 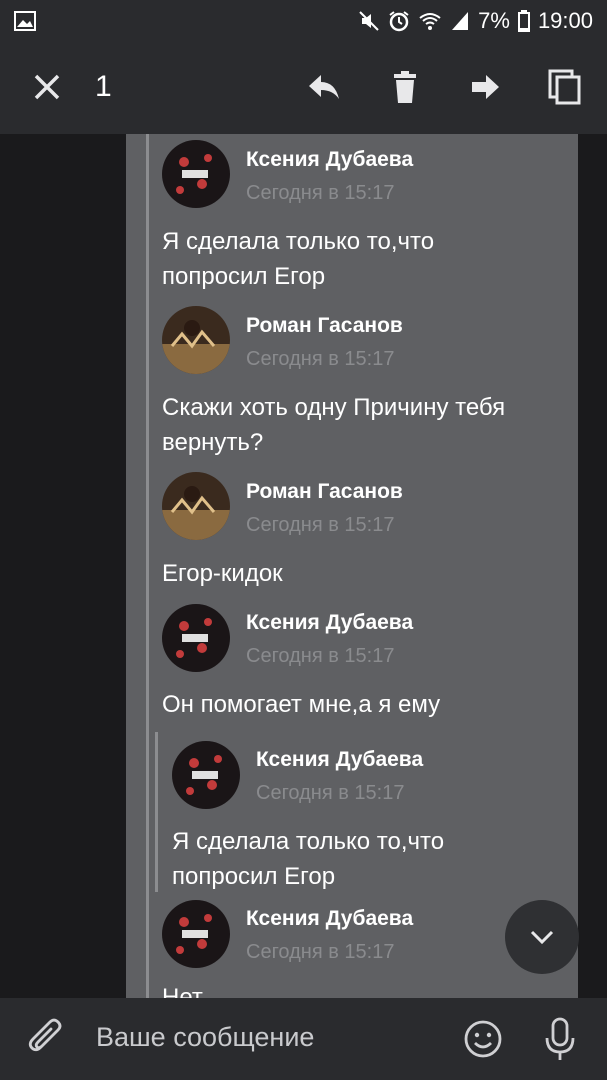 What do you see at coordinates (156, 812) in the screenshot?
I see `nested-quote-bar` at bounding box center [156, 812].